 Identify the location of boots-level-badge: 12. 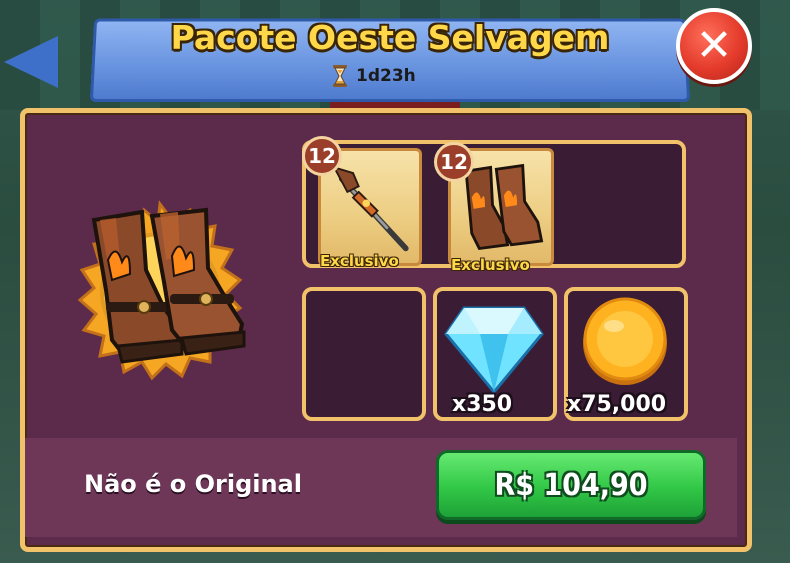
(454, 162).